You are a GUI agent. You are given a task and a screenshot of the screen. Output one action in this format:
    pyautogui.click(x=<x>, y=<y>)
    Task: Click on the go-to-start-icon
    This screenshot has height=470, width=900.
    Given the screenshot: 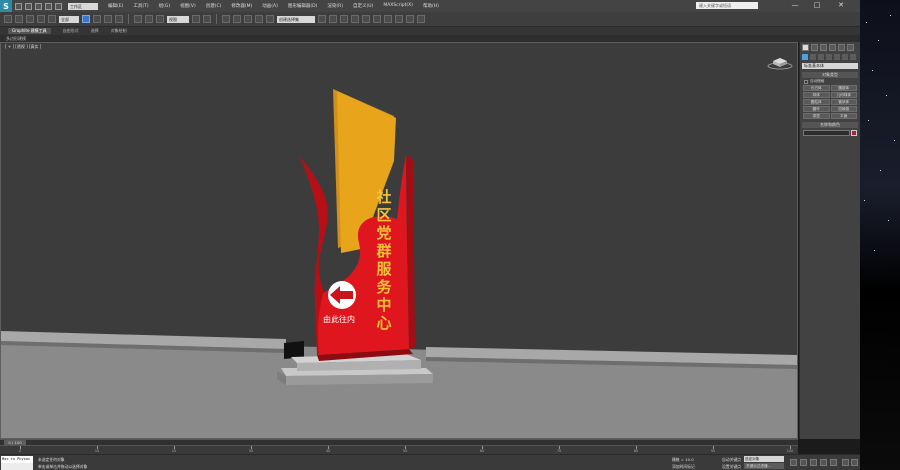 What is the action you would take?
    pyautogui.click(x=793, y=462)
    